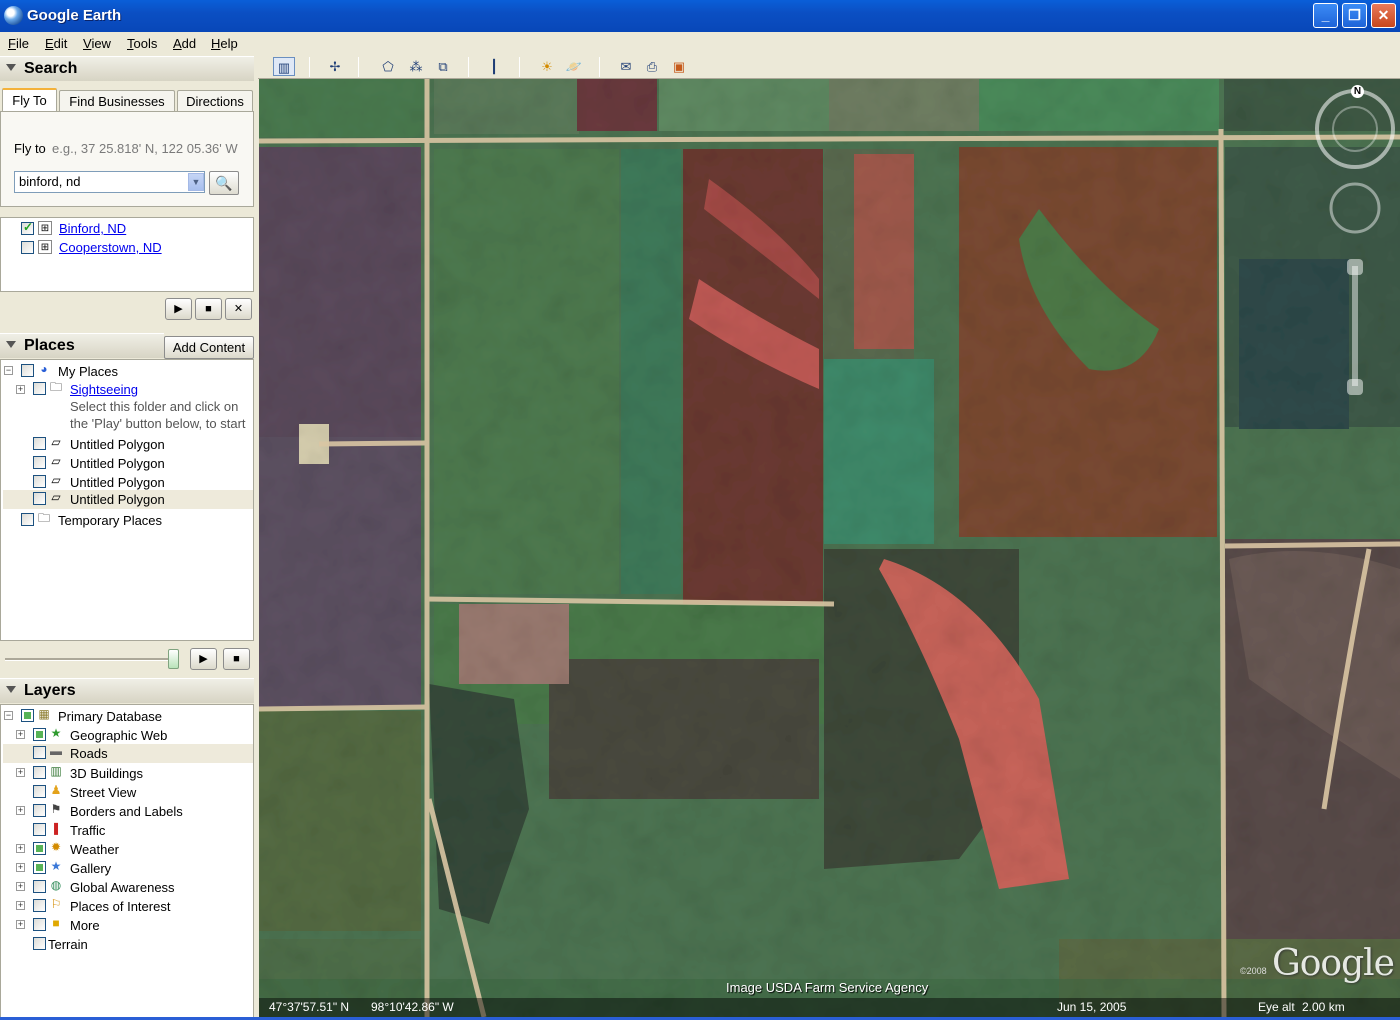 This screenshot has height=1020, width=1400. I want to click on clear-results-button: ✕, so click(238, 309).